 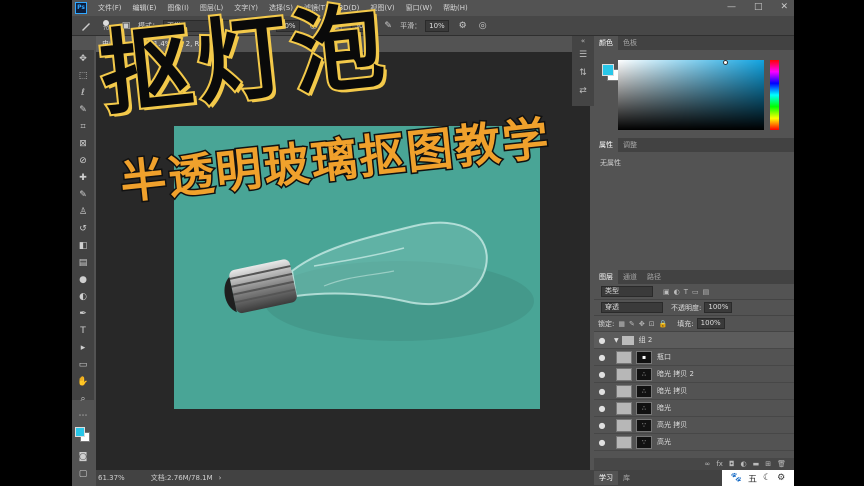 What do you see at coordinates (626, 478) in the screenshot?
I see `tab-libraries: 库` at bounding box center [626, 478].